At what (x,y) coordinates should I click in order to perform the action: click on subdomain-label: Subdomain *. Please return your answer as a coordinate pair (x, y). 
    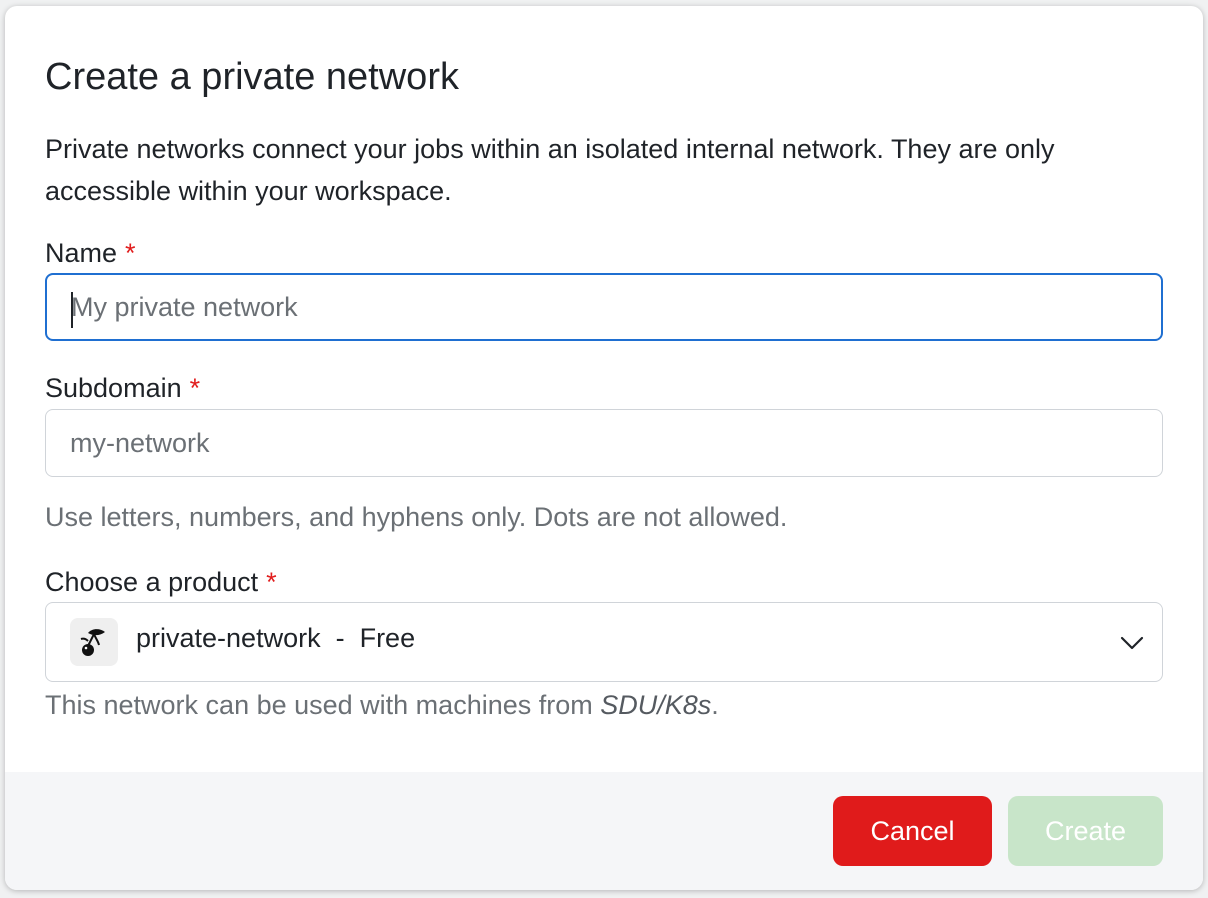
    Looking at the image, I should click on (122, 388).